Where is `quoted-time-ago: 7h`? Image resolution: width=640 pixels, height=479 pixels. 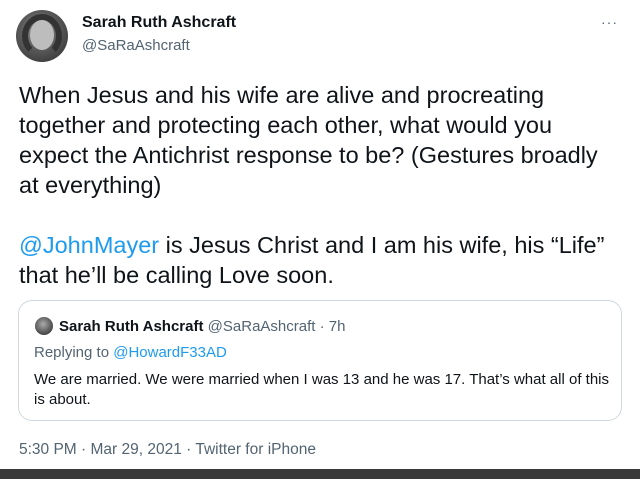
quoted-time-ago: 7h is located at coordinates (337, 326).